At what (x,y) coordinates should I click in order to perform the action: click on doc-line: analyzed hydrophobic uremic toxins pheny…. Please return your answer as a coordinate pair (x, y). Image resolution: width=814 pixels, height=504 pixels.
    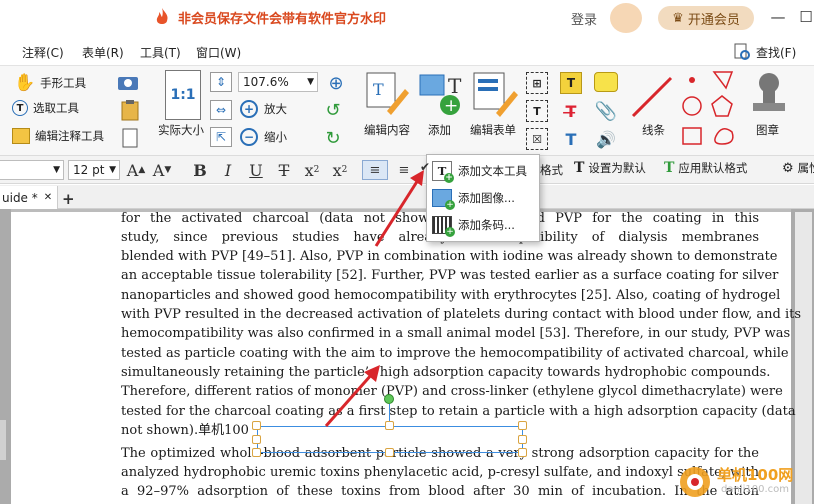
    Looking at the image, I should click on (440, 472).